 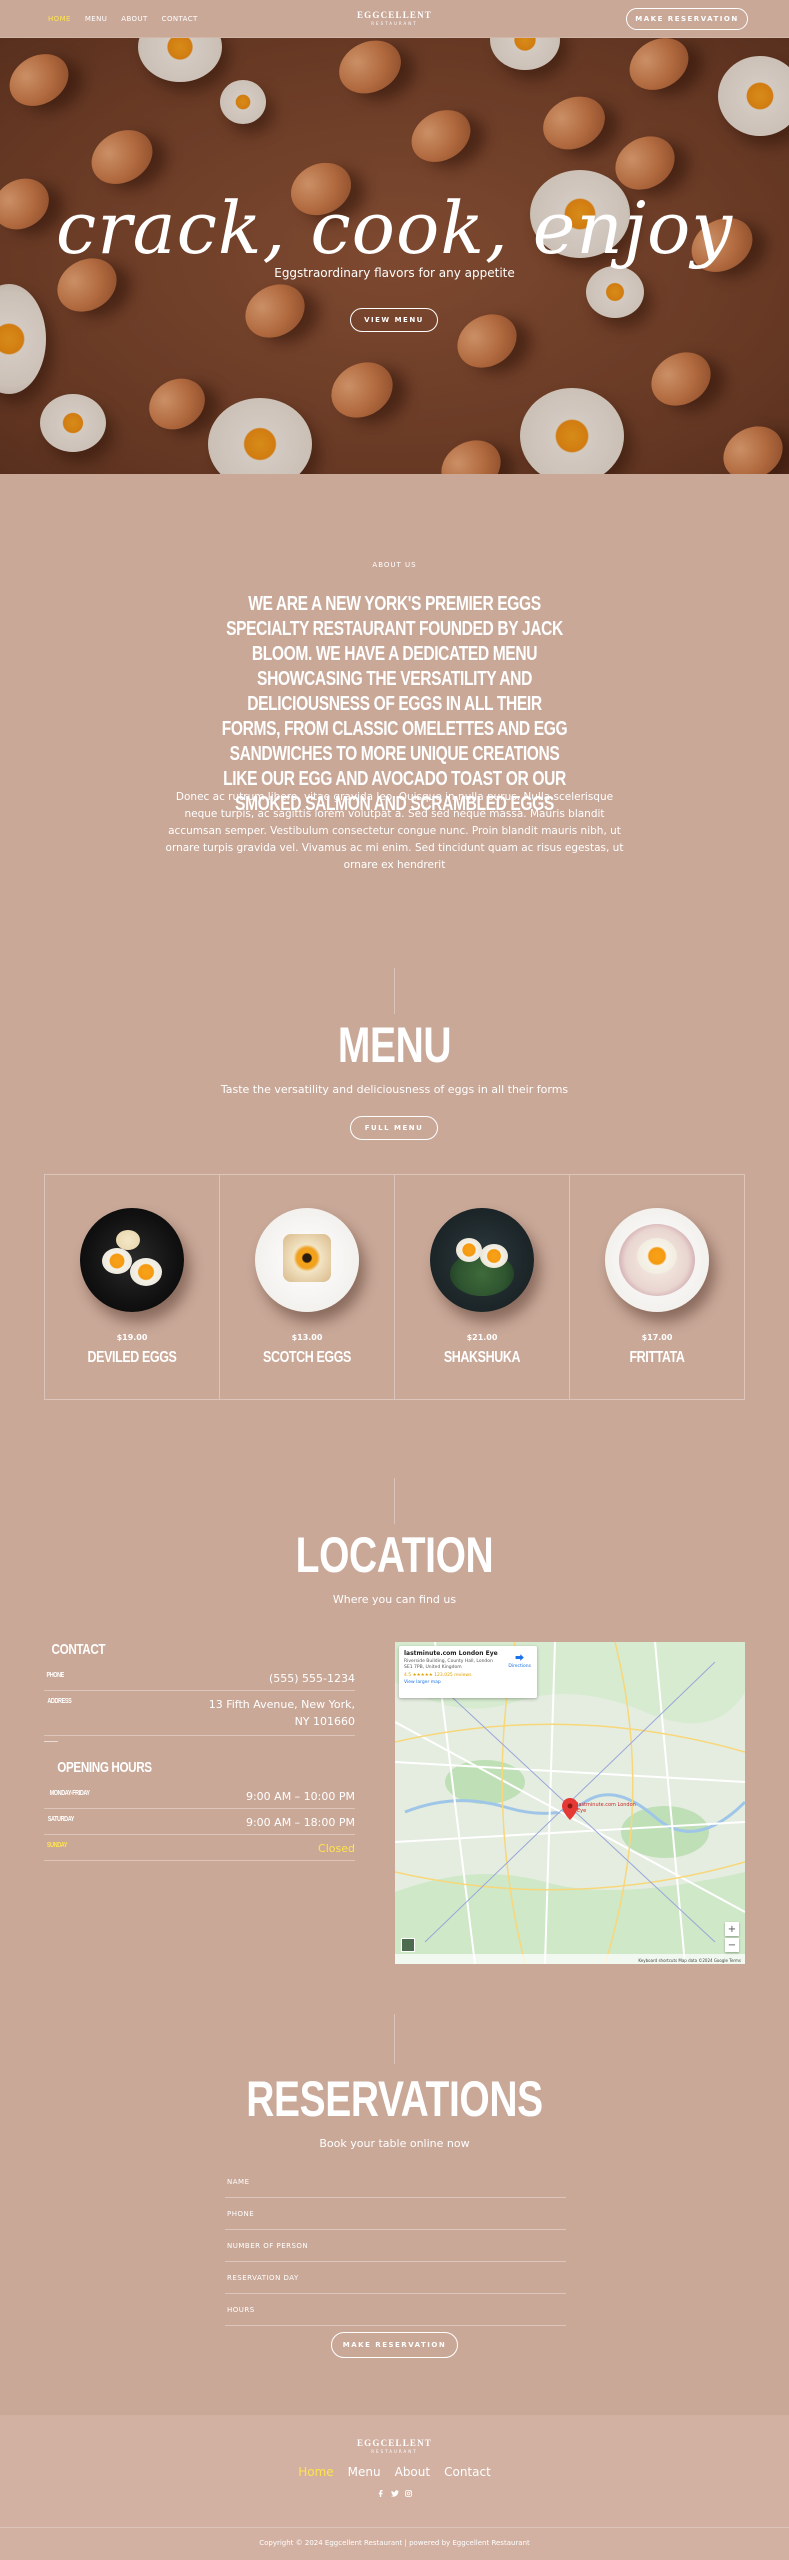 I want to click on footer-nav-menu: Menu, so click(x=364, y=2472).